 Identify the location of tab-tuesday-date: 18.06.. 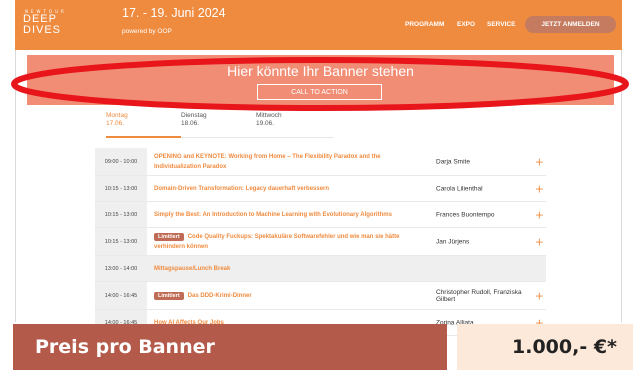
(190, 123).